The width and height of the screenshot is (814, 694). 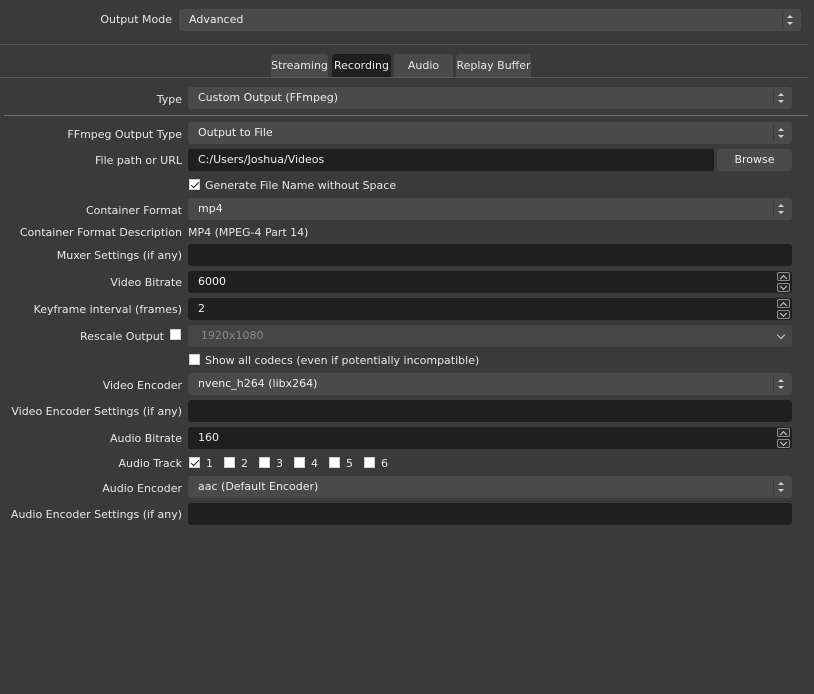 What do you see at coordinates (490, 98) in the screenshot?
I see `type-select: Custom Output (FFmpeg)` at bounding box center [490, 98].